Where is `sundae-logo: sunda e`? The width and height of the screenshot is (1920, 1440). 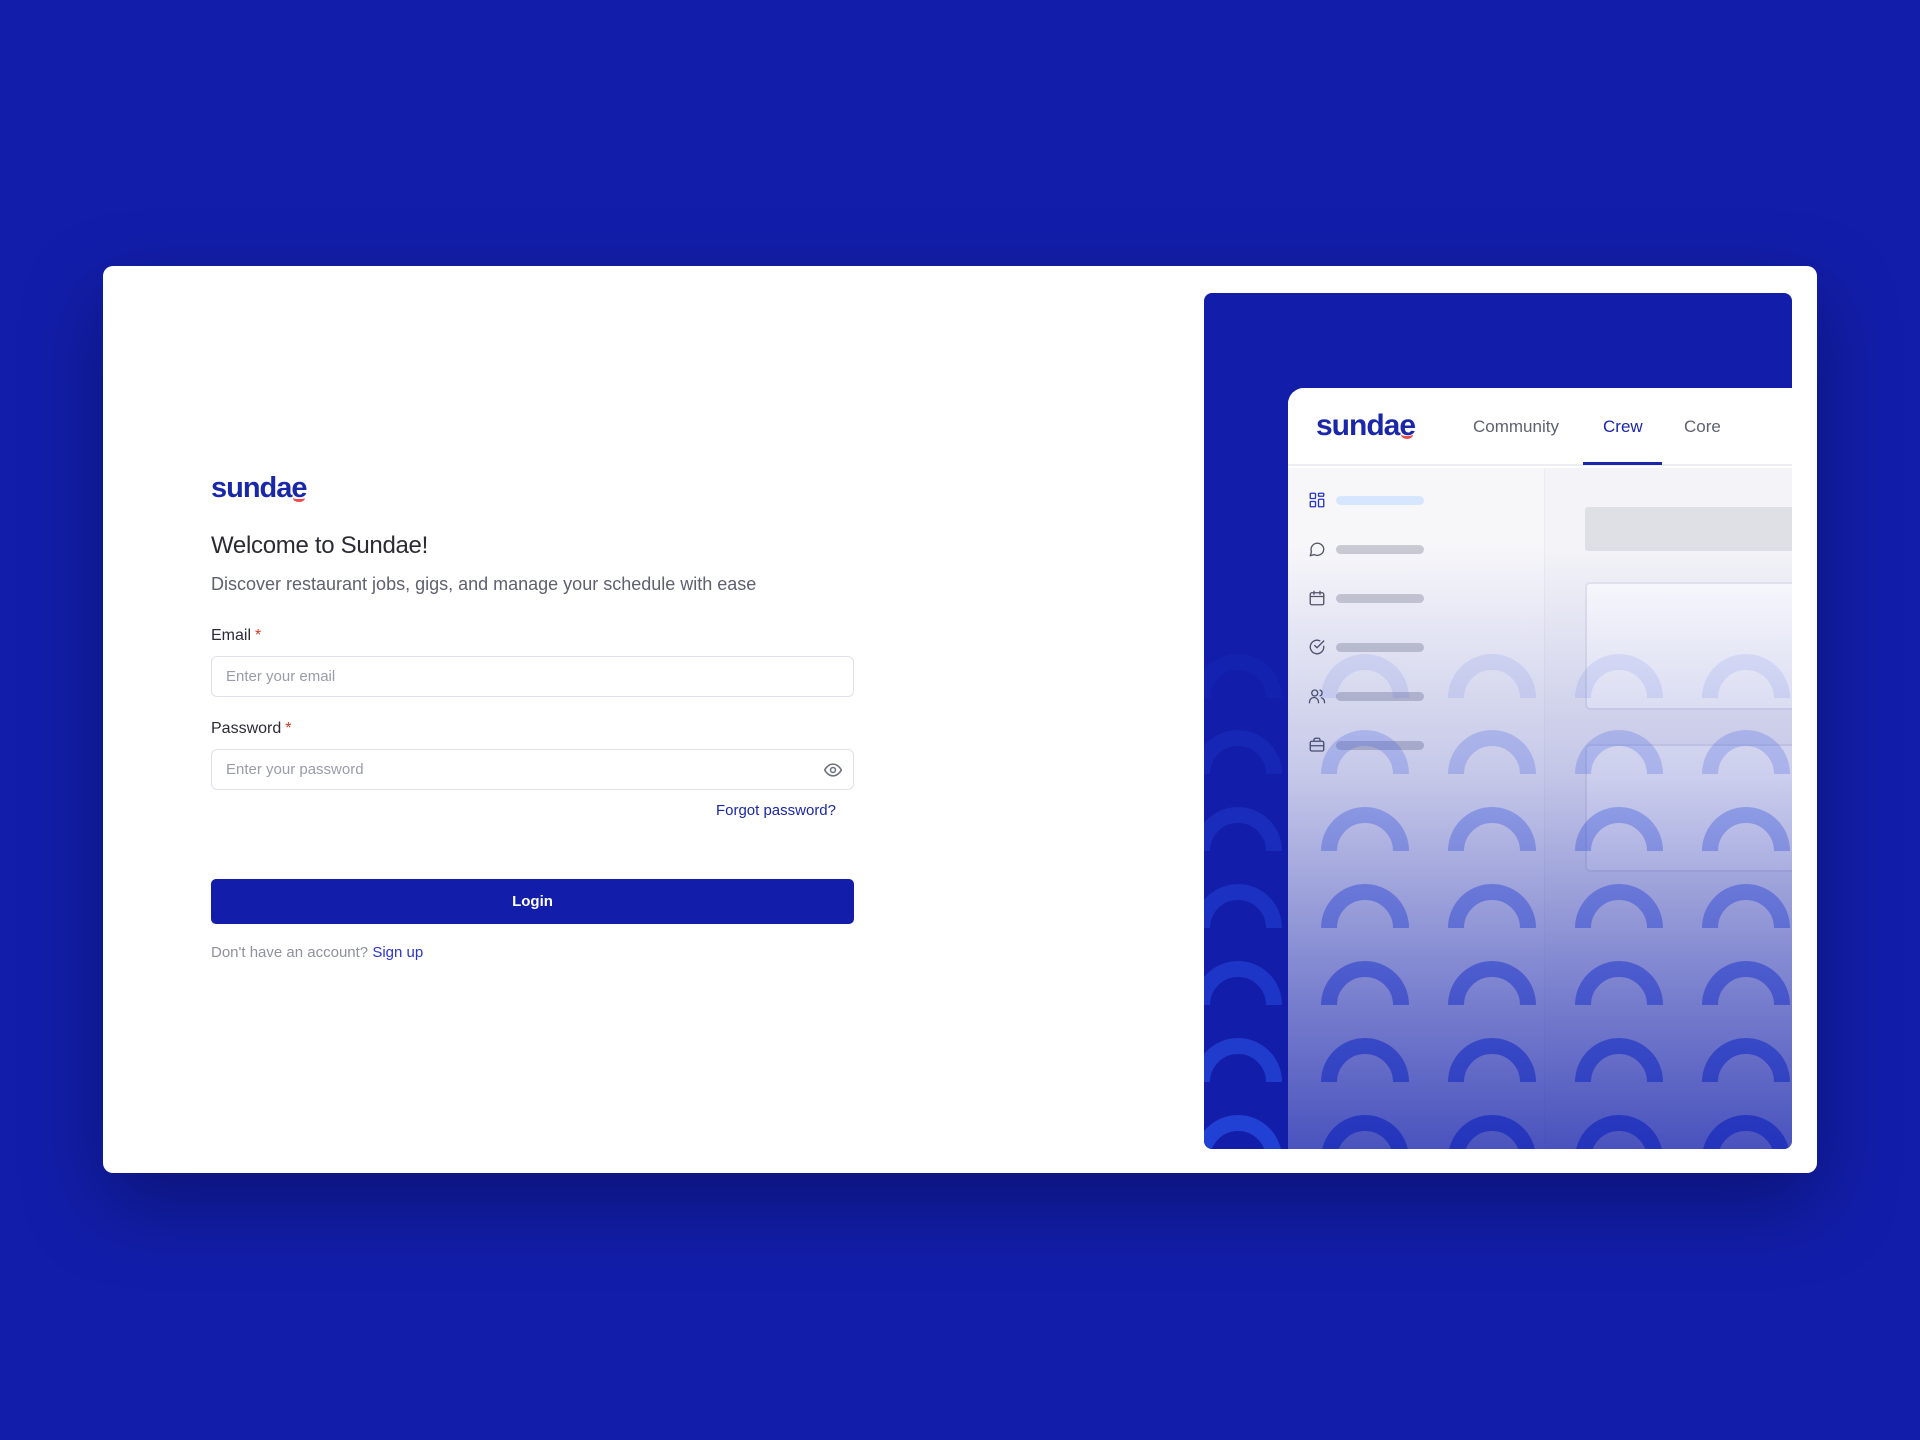 sundae-logo: sunda e is located at coordinates (259, 488).